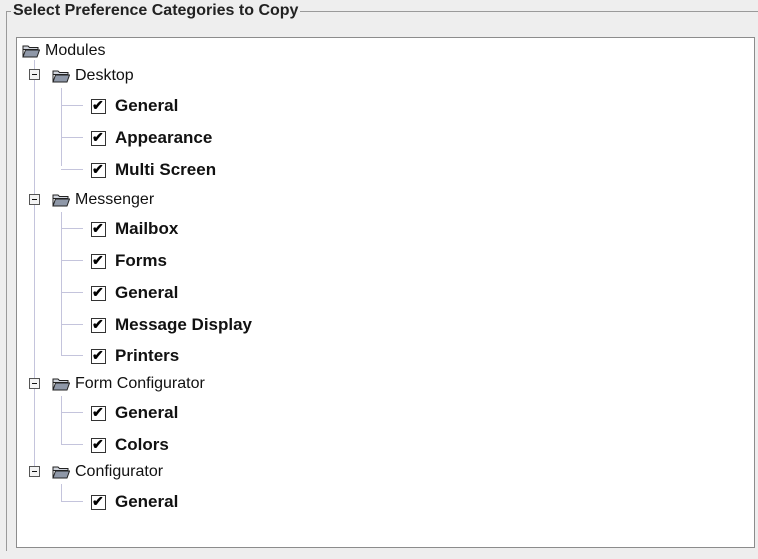 The width and height of the screenshot is (758, 559). What do you see at coordinates (104, 75) in the screenshot?
I see `category-label: Desktop` at bounding box center [104, 75].